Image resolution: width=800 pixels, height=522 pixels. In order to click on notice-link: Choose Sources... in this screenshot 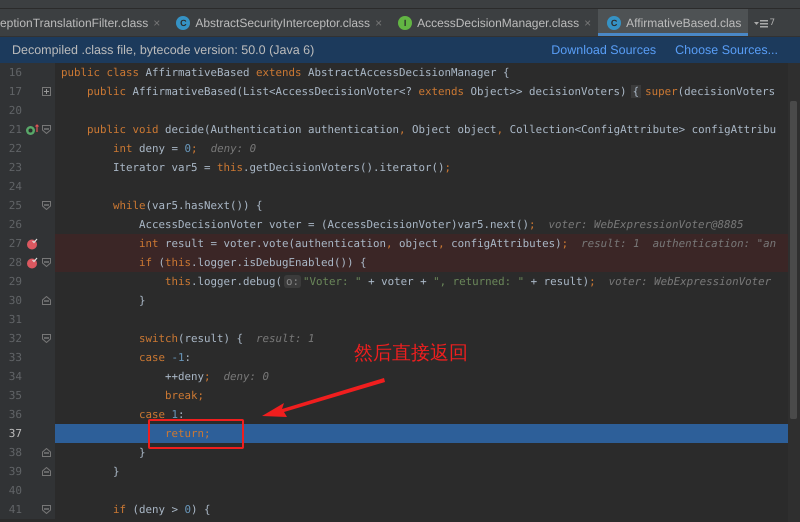, I will do `click(726, 50)`.